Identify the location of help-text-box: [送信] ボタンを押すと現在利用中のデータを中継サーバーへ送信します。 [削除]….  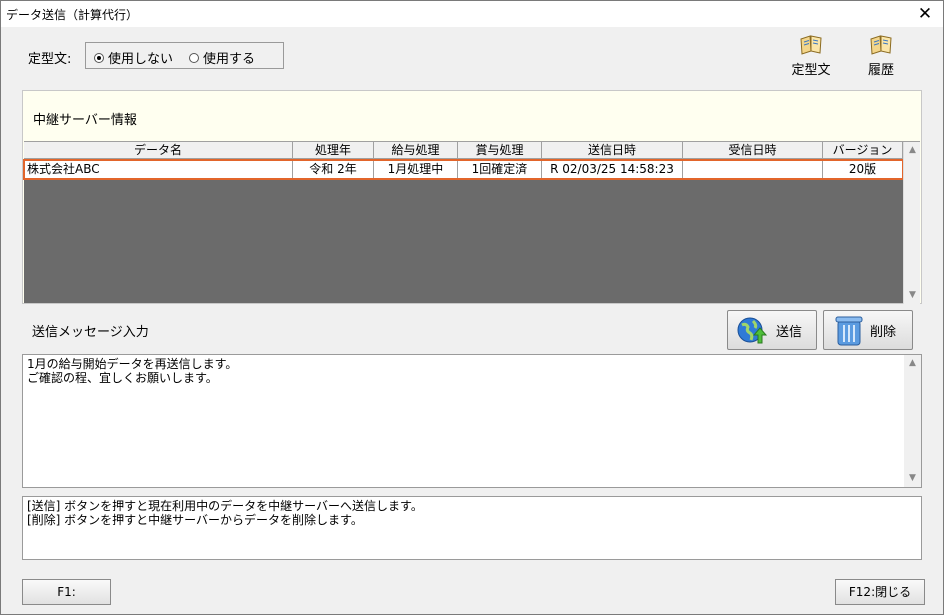
(472, 528).